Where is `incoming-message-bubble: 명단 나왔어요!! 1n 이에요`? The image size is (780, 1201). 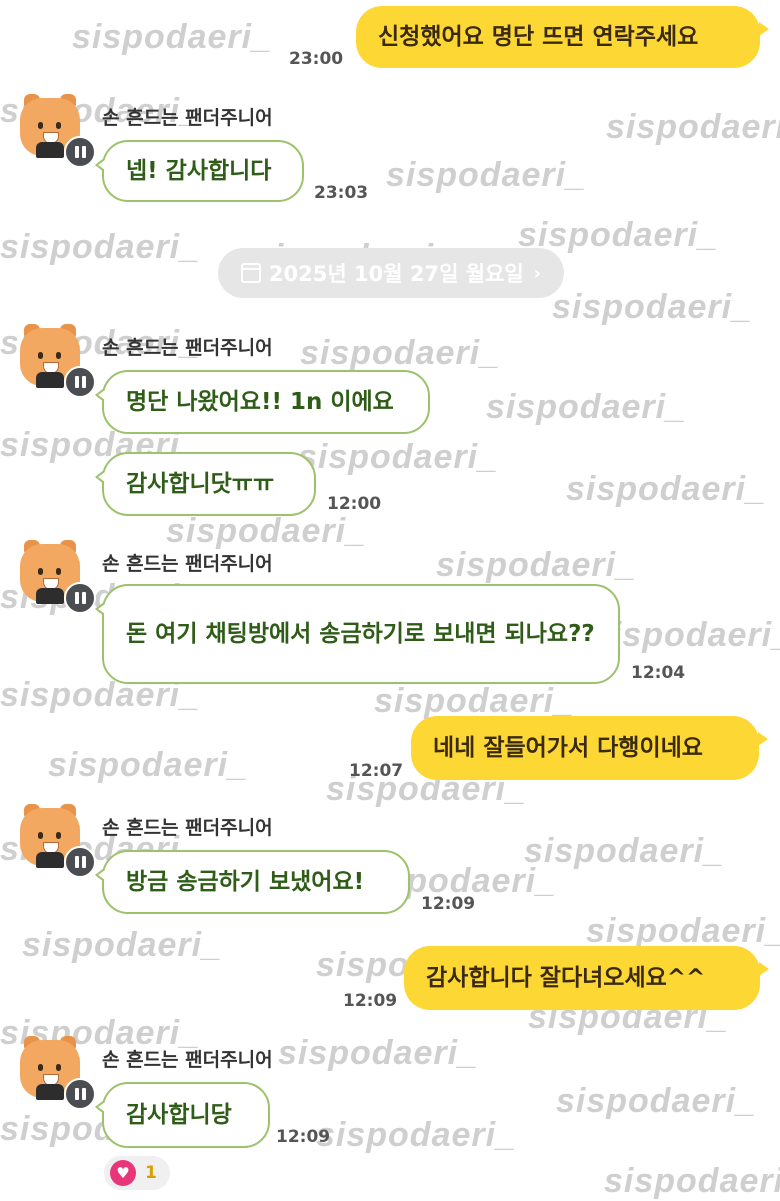 incoming-message-bubble: 명단 나왔어요!! 1n 이에요 is located at coordinates (262, 402).